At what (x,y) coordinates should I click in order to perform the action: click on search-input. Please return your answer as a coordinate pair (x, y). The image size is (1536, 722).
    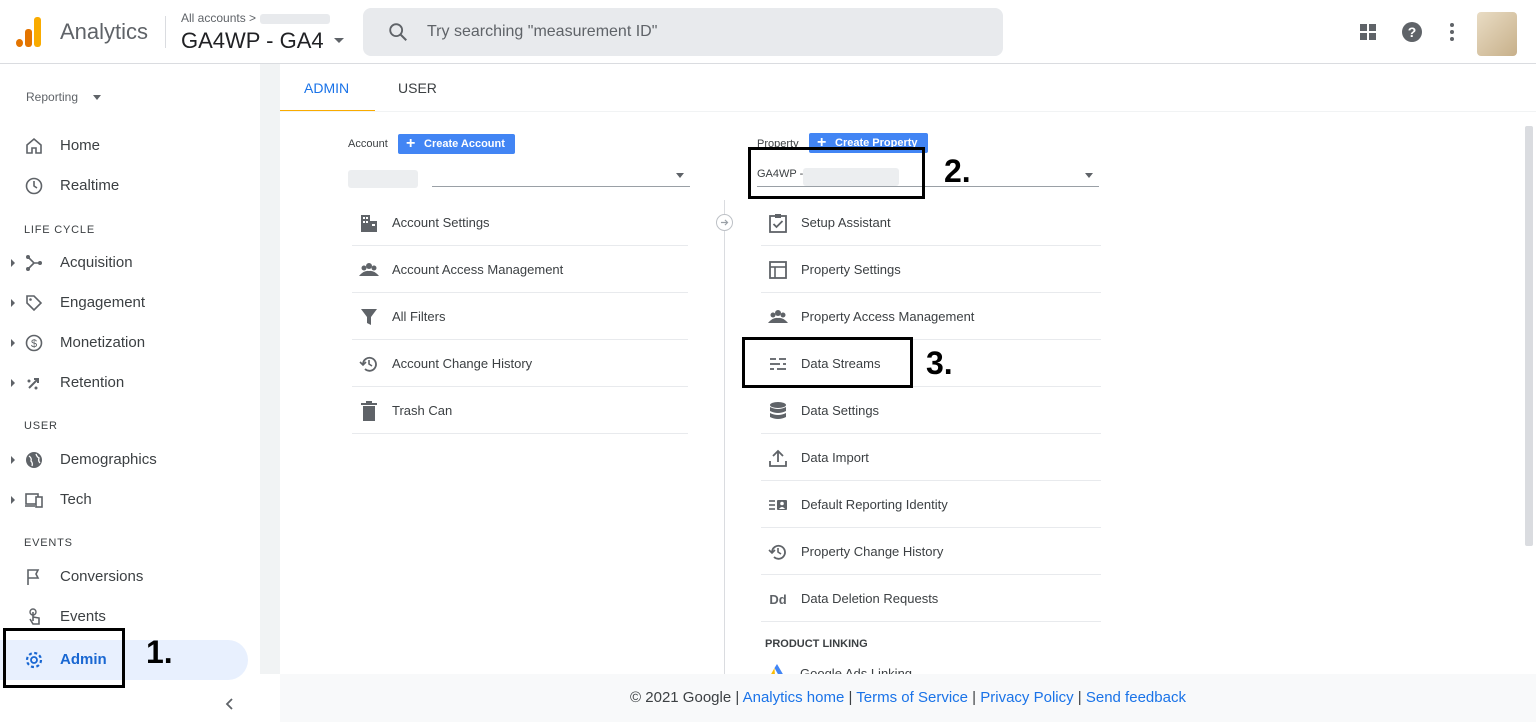
    Looking at the image, I should click on (707, 32).